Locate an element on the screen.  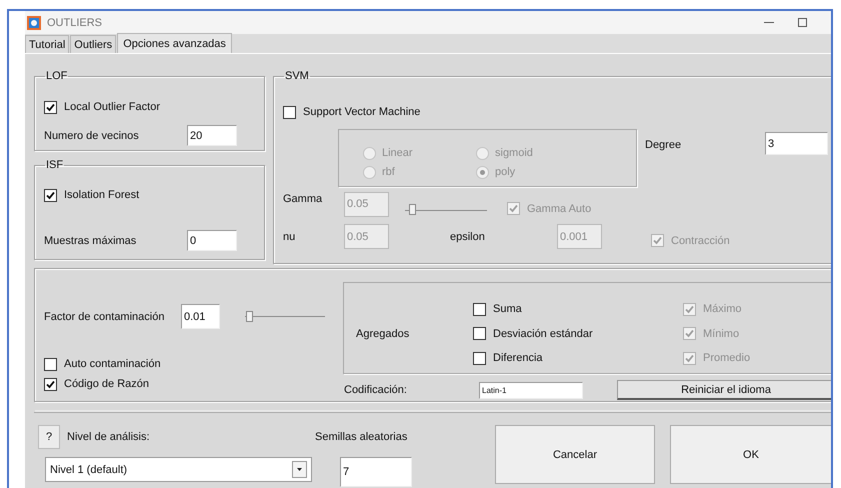
tab: Opciones avanzadas is located at coordinates (174, 43).